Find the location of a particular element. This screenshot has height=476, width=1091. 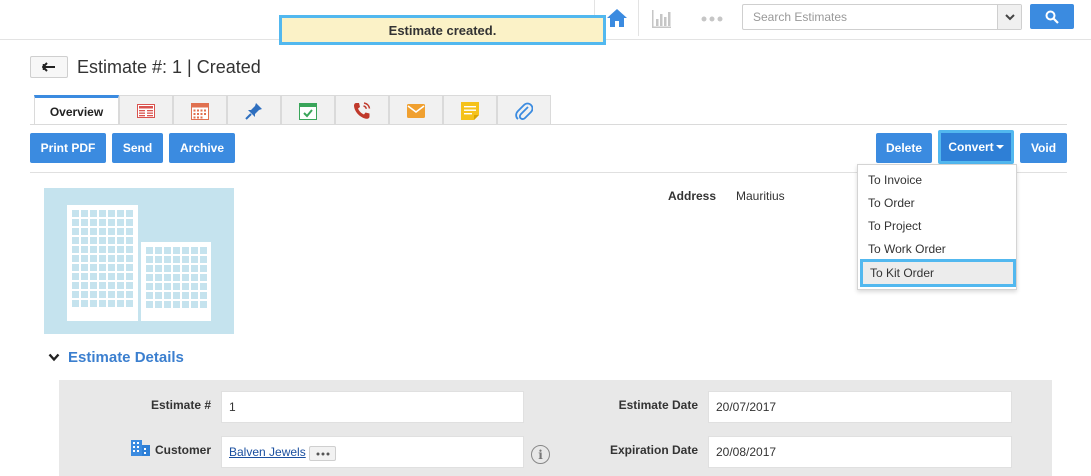

reports-button is located at coordinates (661, 19).